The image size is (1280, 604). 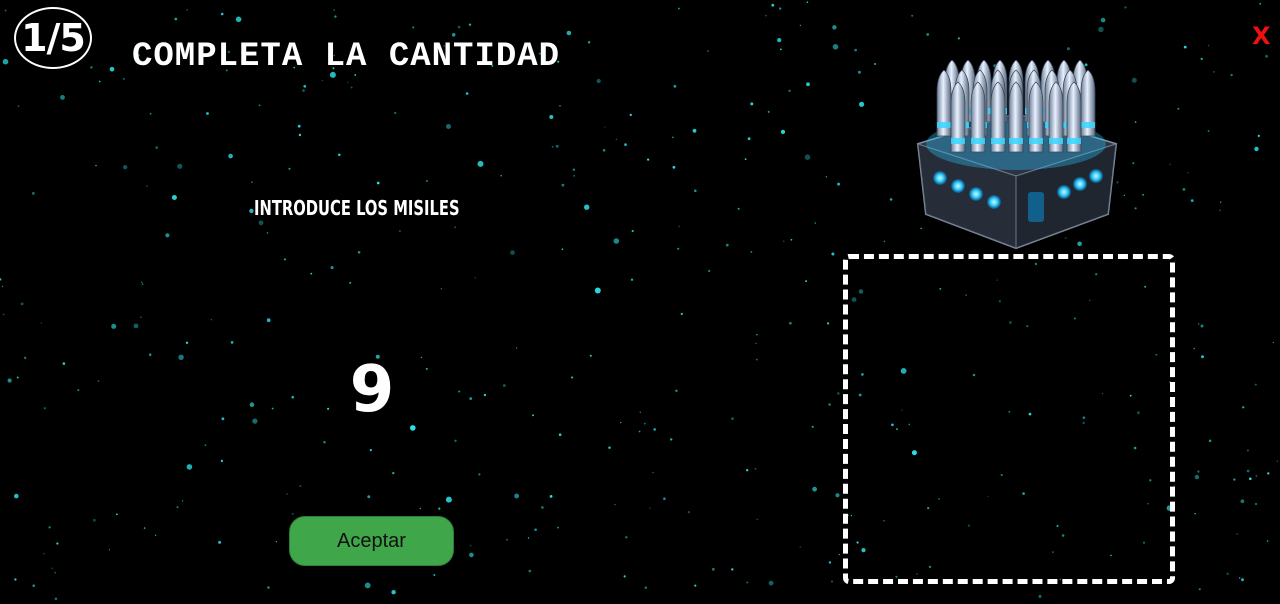 What do you see at coordinates (357, 208) in the screenshot?
I see `instruction-text: INTRODUCE LOS MISILES` at bounding box center [357, 208].